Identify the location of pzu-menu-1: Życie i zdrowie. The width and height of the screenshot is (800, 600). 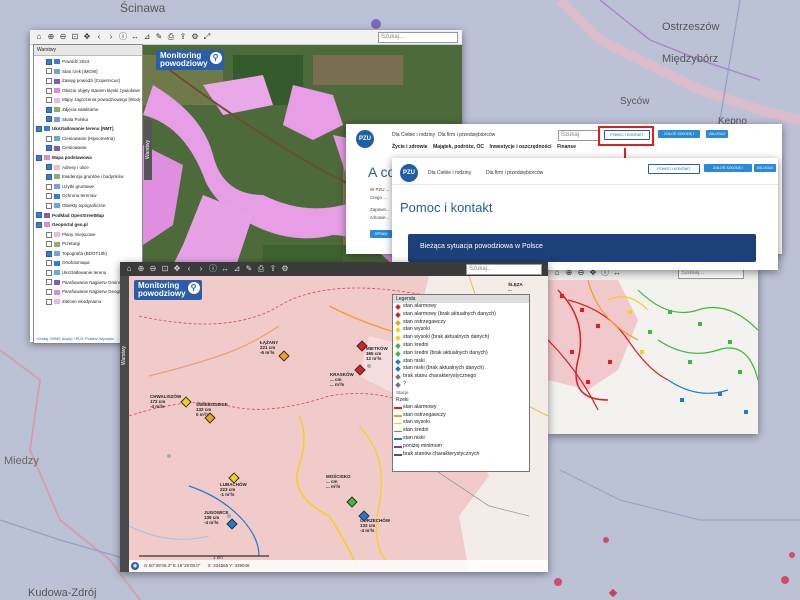
(410, 147).